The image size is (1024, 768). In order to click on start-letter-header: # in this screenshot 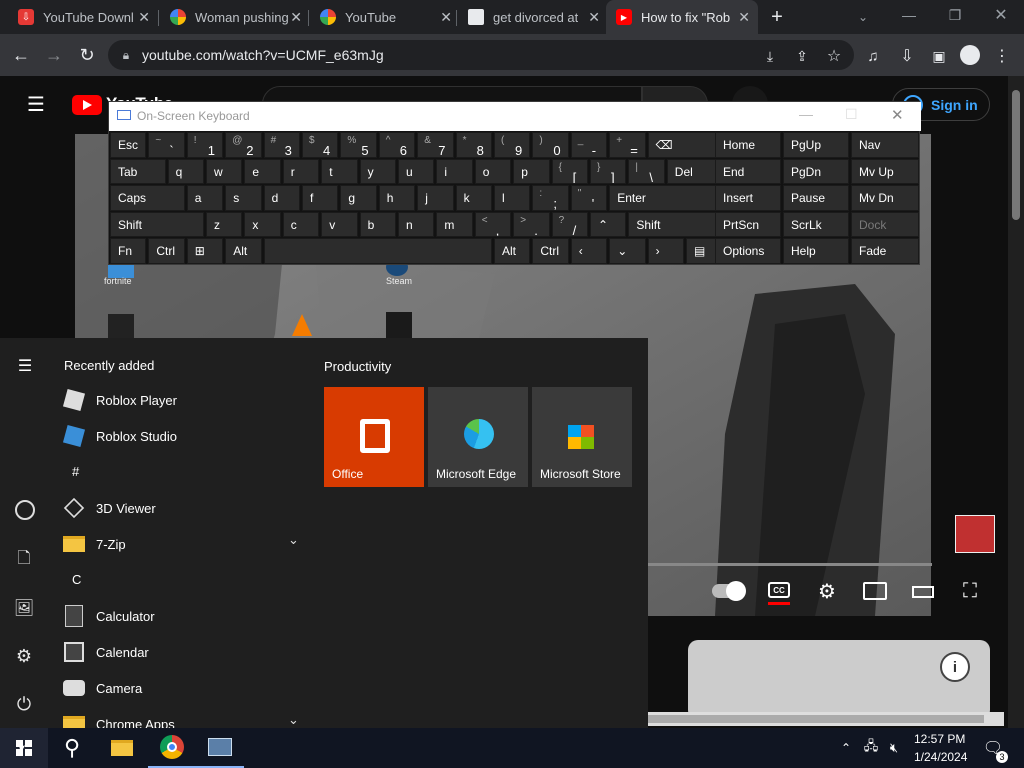, I will do `click(75, 471)`.